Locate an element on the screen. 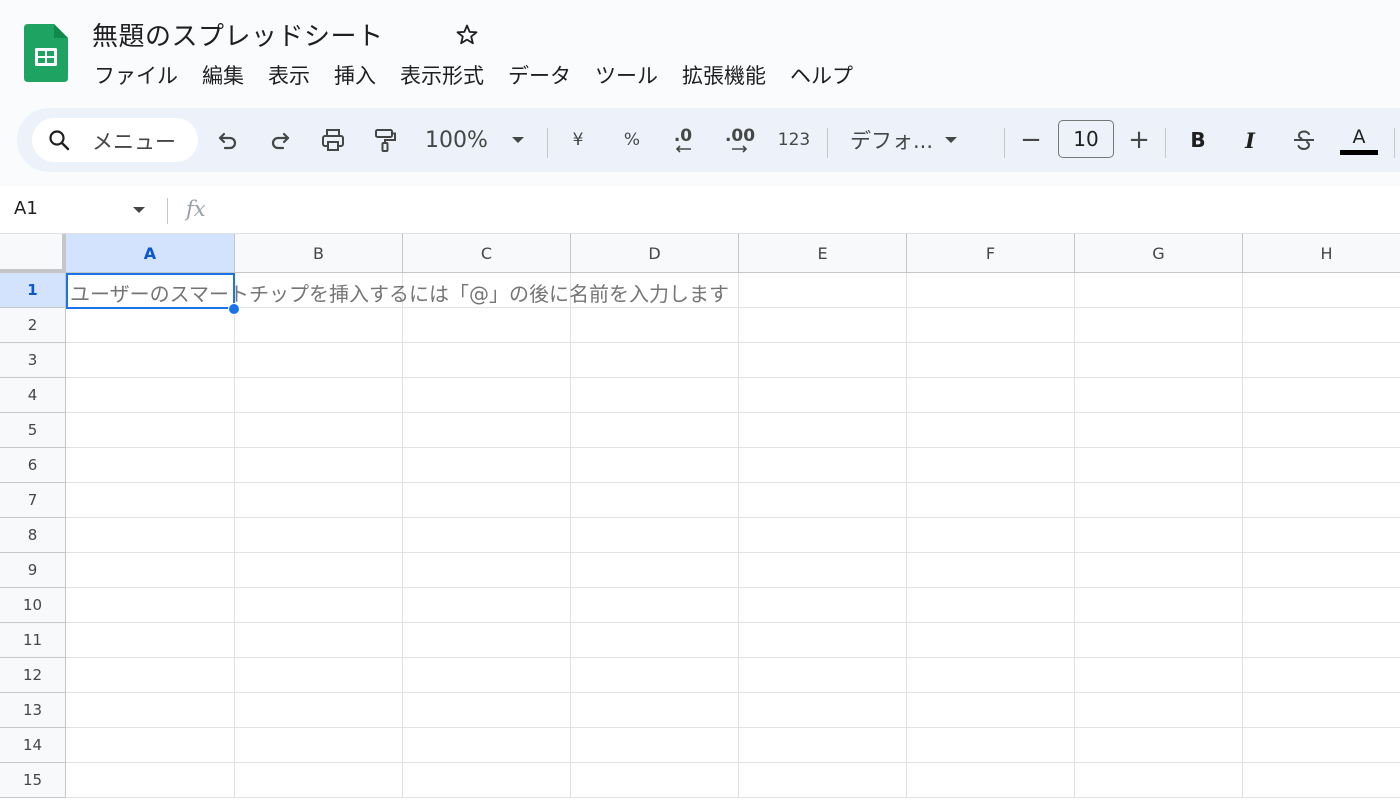 Image resolution: width=1400 pixels, height=800 pixels. column-header-h: H is located at coordinates (1321, 253).